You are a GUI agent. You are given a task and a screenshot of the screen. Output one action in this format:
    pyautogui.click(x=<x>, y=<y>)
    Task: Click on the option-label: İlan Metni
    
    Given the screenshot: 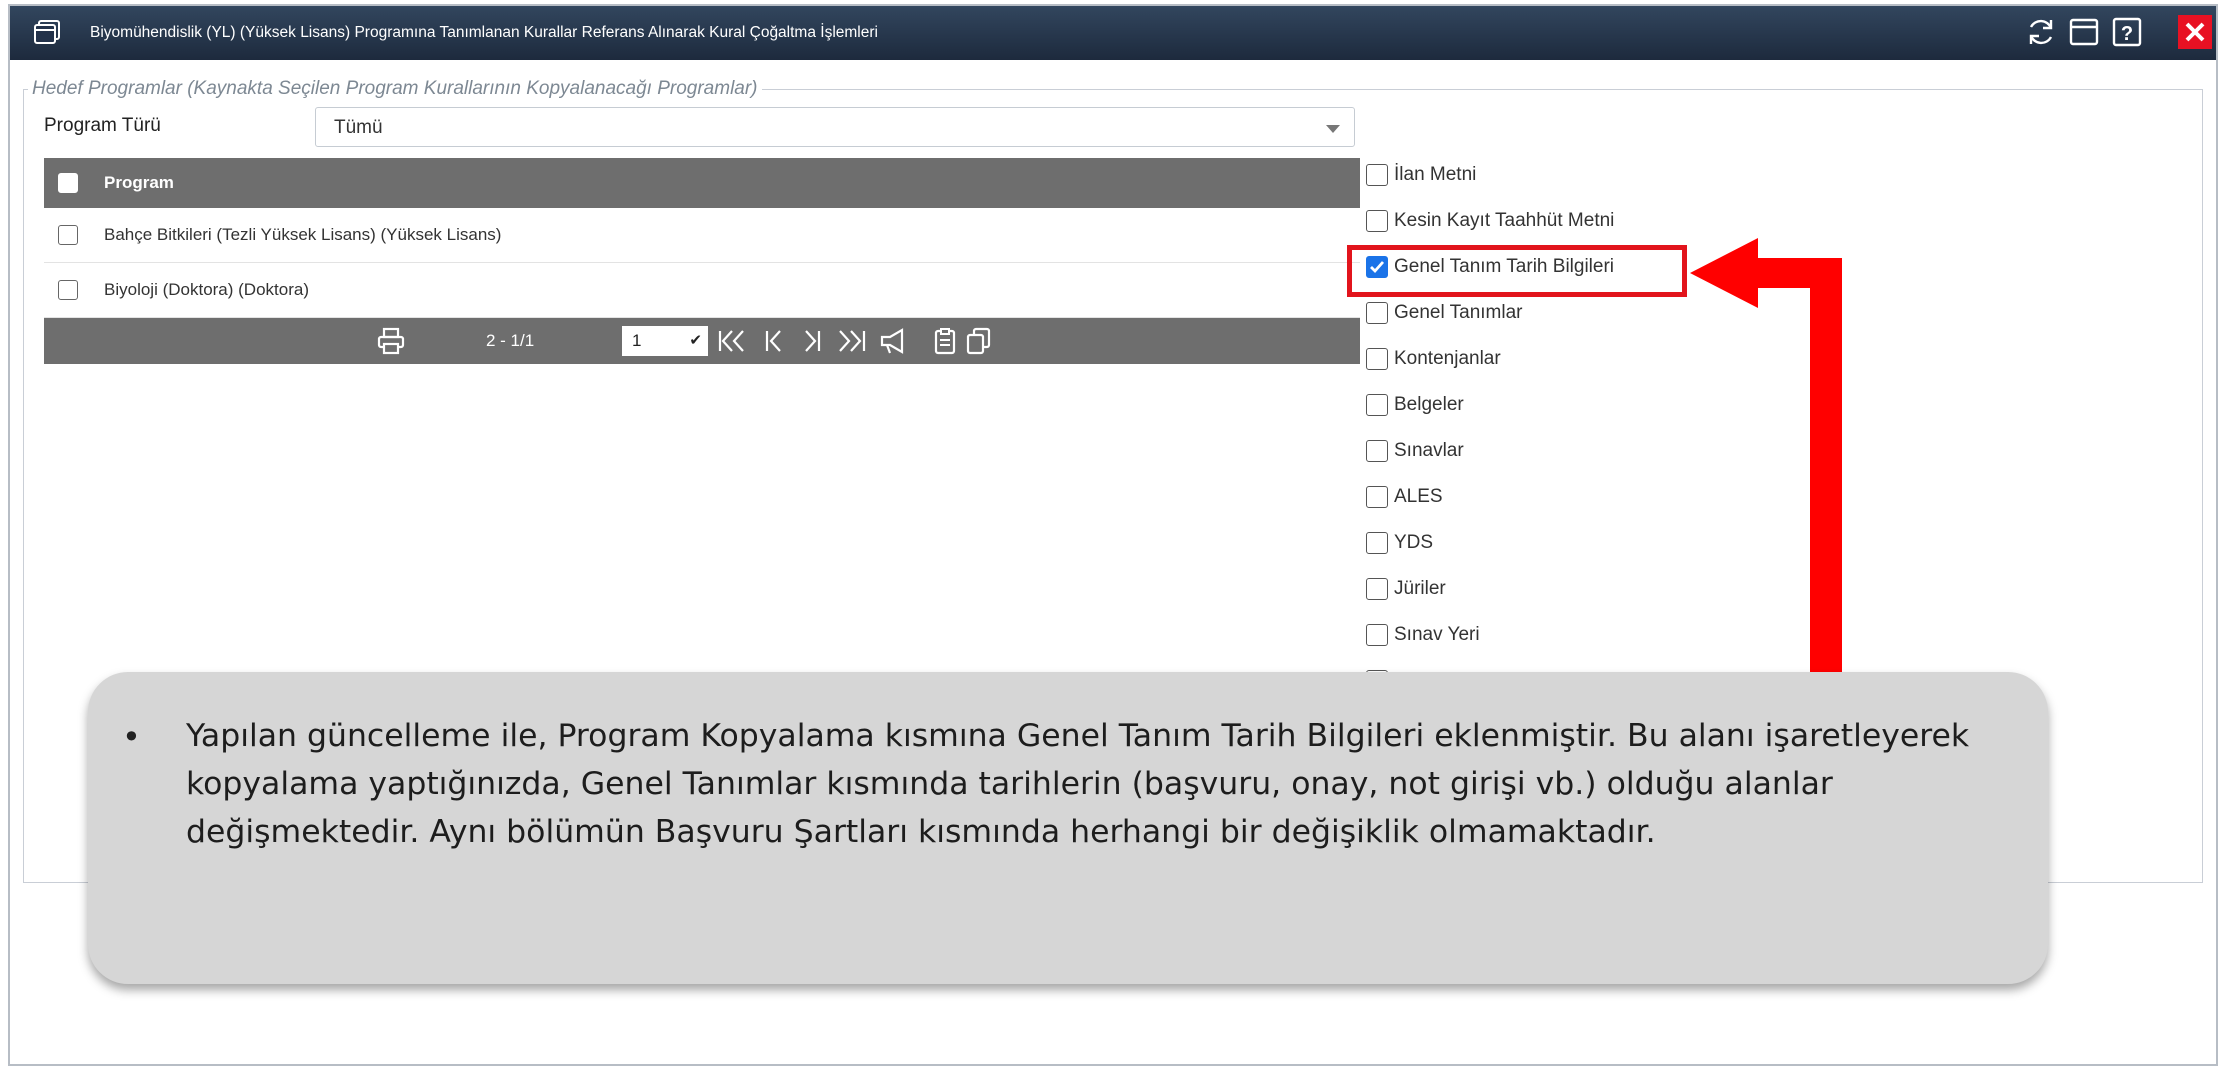 What is the action you would take?
    pyautogui.click(x=1435, y=174)
    